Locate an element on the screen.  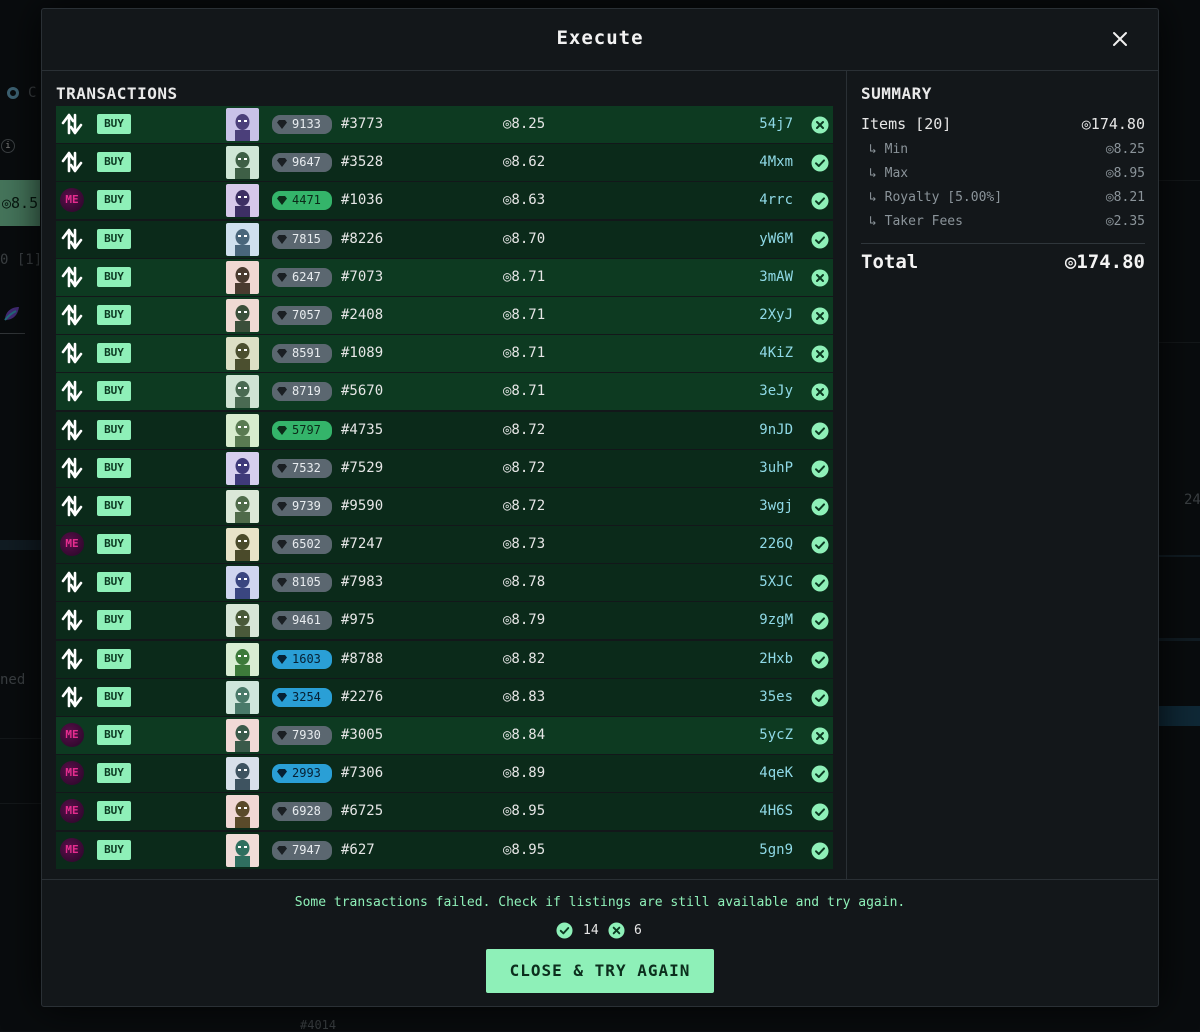
close-icon is located at coordinates (1120, 39).